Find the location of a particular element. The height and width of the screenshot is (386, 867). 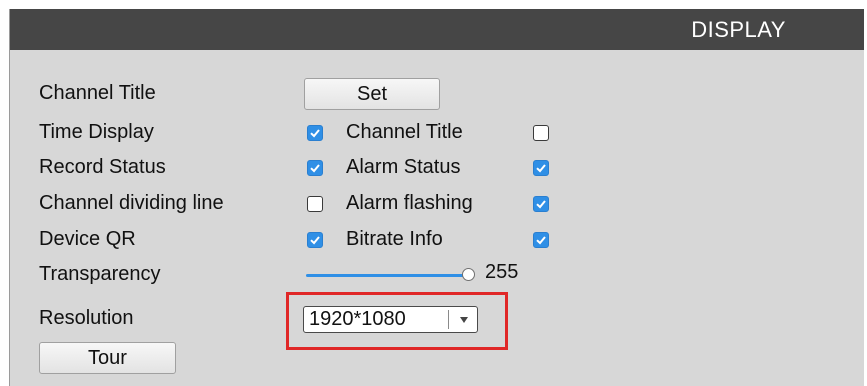

device-qr-checkbox is located at coordinates (315, 240).